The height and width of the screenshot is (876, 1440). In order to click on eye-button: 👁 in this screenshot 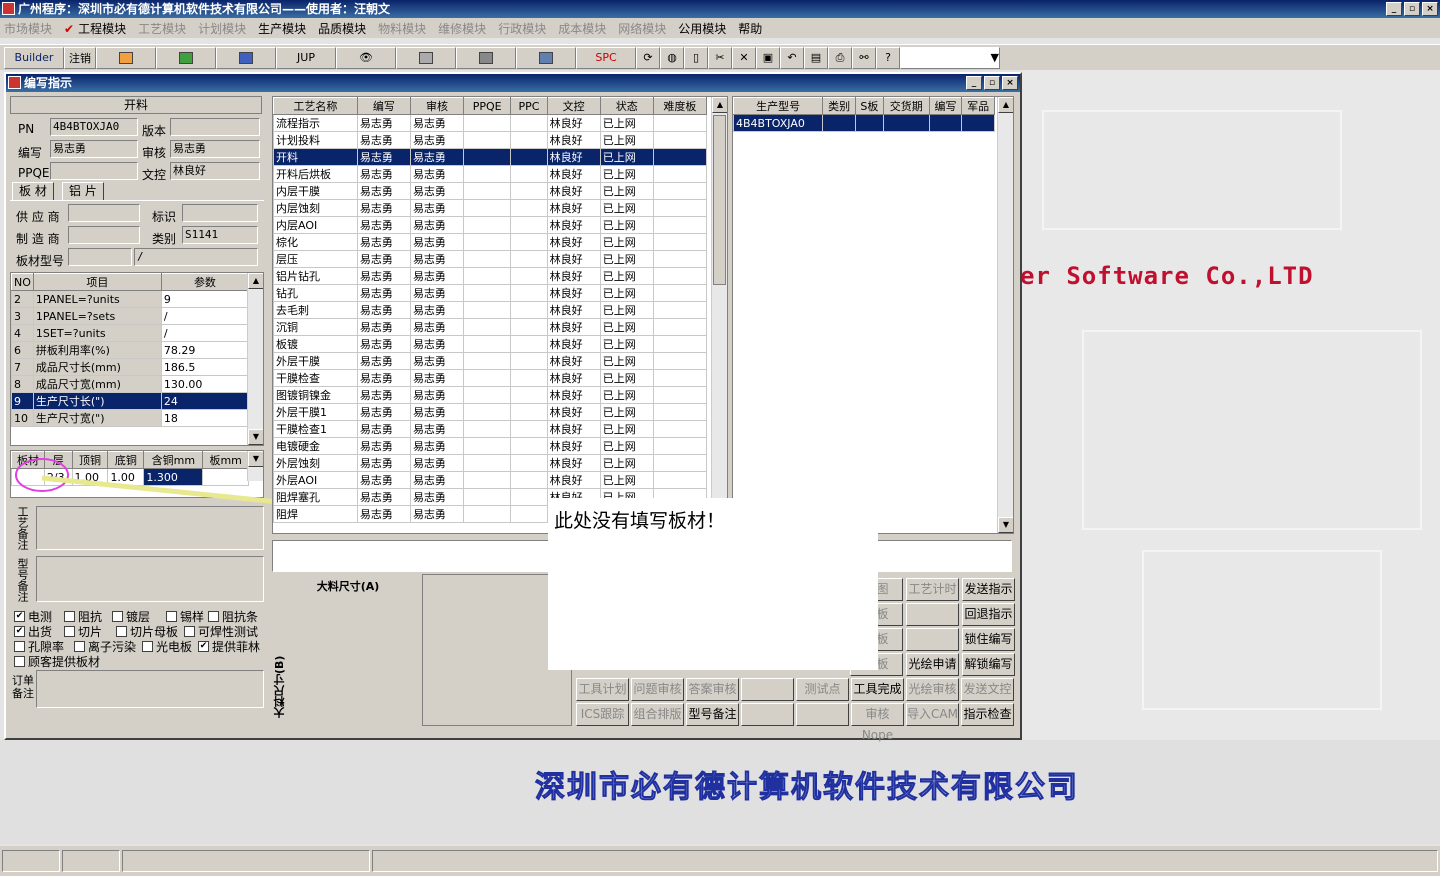, I will do `click(366, 57)`.